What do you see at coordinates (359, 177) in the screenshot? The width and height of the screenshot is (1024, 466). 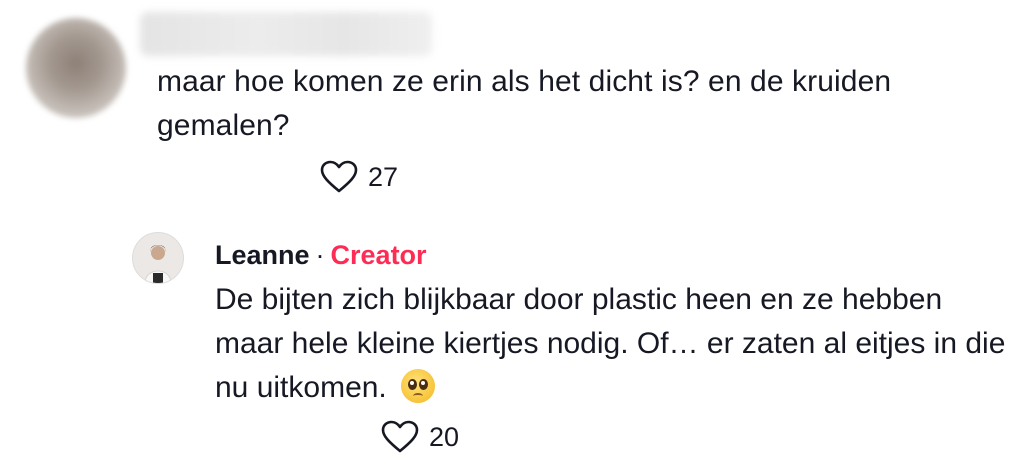 I see `comment-like-button: 27` at bounding box center [359, 177].